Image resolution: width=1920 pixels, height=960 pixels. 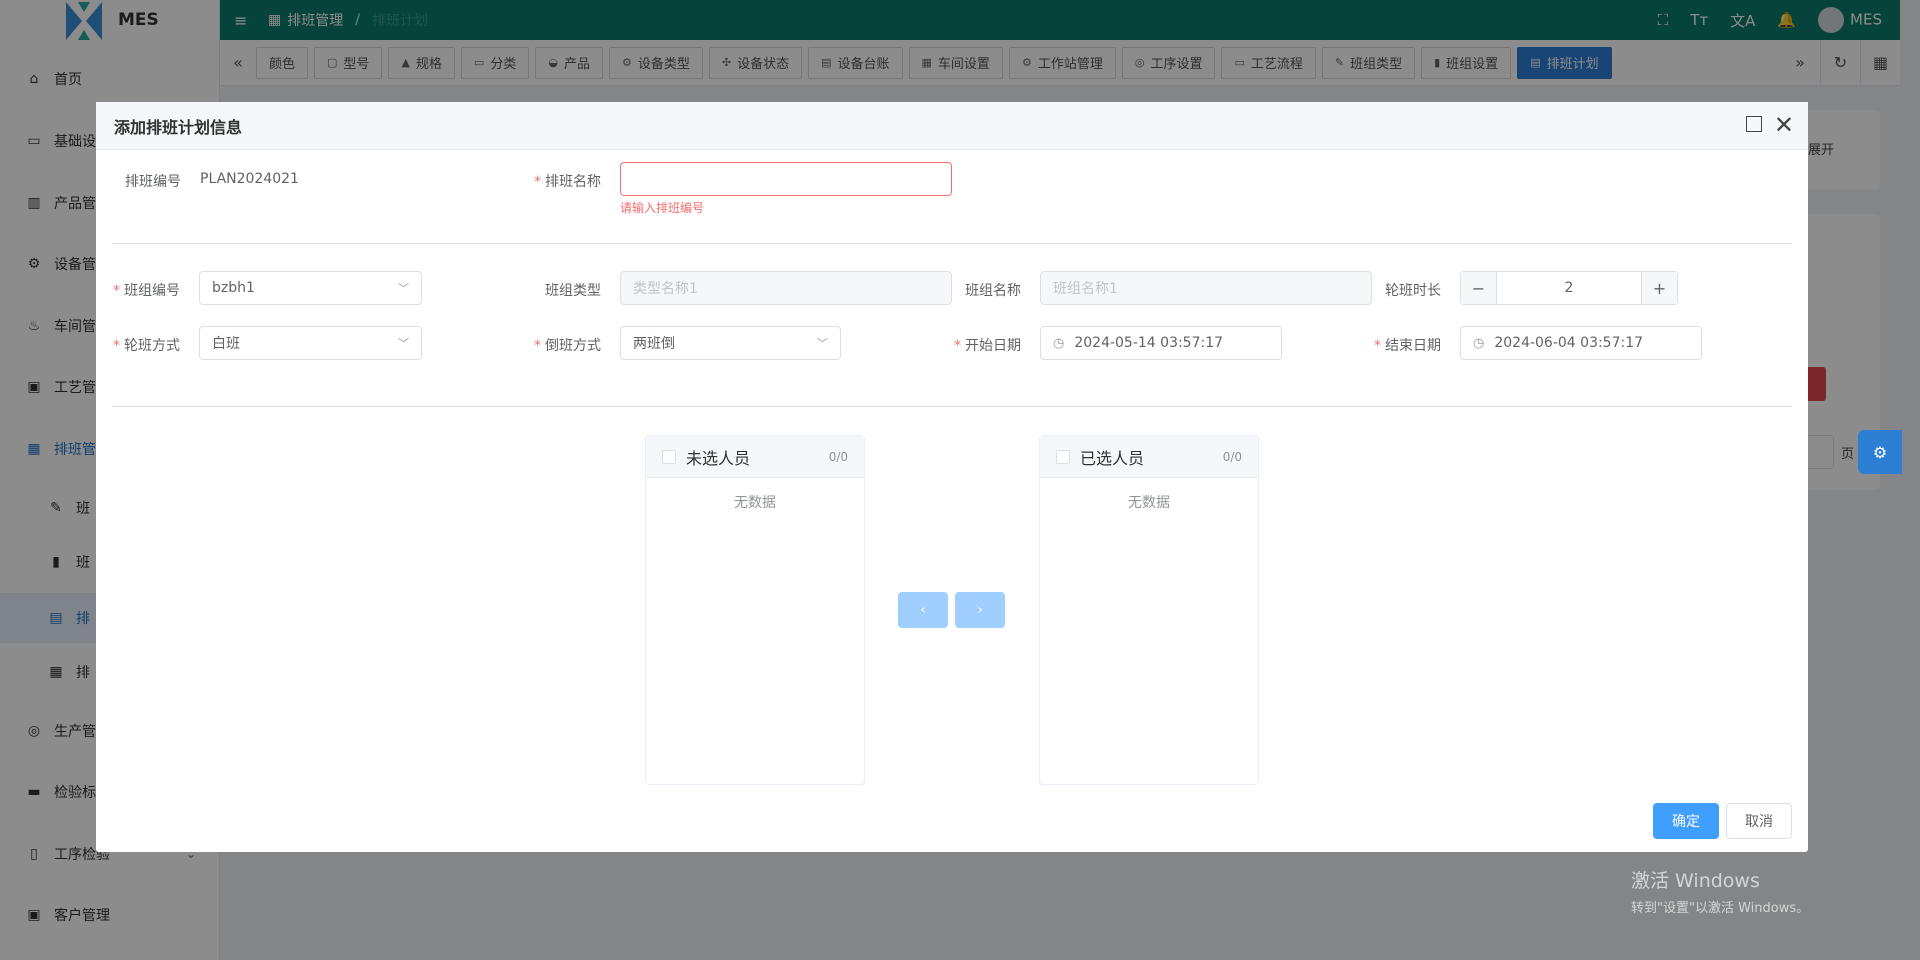 What do you see at coordinates (1413, 291) in the screenshot?
I see `shift-duration-label: 轮班时长` at bounding box center [1413, 291].